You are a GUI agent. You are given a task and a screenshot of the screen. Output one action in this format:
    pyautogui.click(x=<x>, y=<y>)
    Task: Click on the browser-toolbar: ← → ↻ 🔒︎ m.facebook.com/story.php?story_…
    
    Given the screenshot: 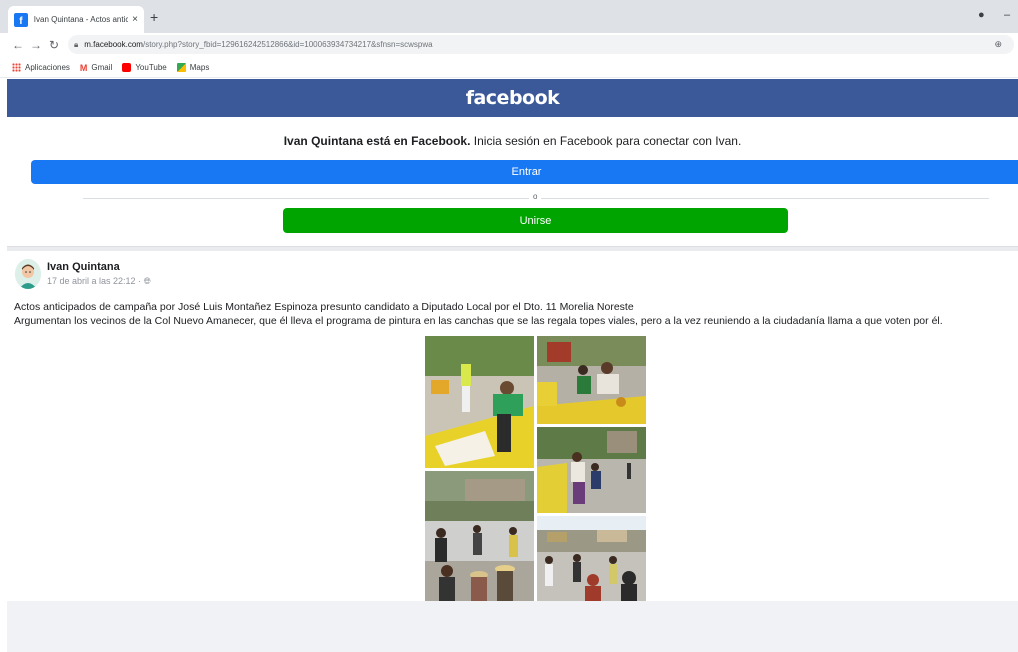 What is the action you would take?
    pyautogui.click(x=509, y=45)
    